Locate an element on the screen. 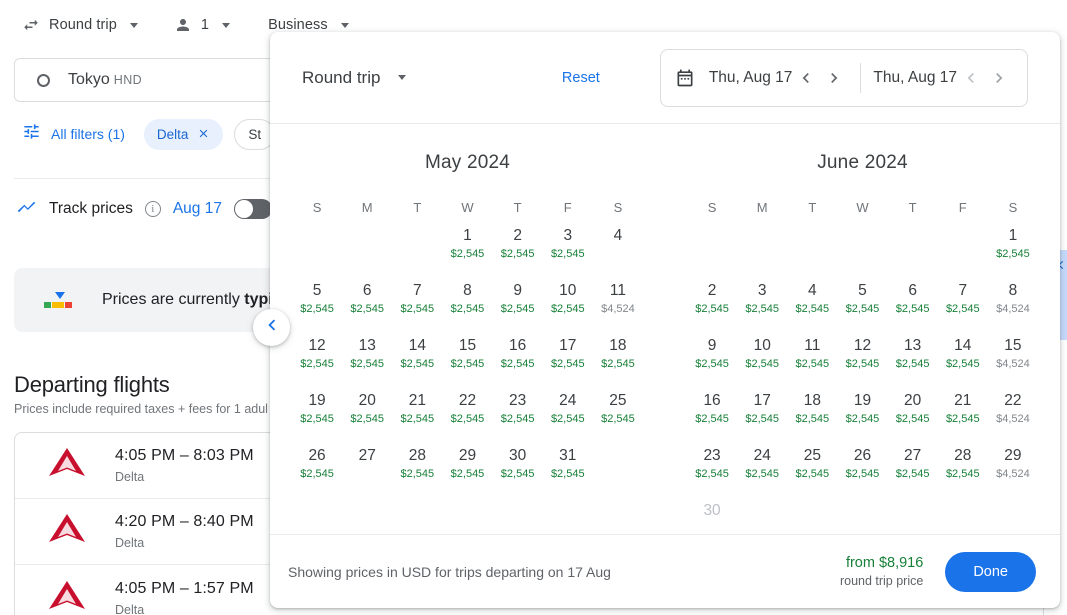 This screenshot has height=615, width=1067. all-filters-button: All filters (1) is located at coordinates (73, 134).